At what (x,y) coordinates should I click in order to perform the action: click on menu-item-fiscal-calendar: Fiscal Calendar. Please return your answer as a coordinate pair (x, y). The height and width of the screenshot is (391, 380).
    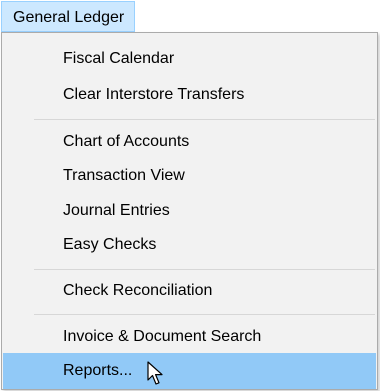
    Looking at the image, I should click on (189, 59).